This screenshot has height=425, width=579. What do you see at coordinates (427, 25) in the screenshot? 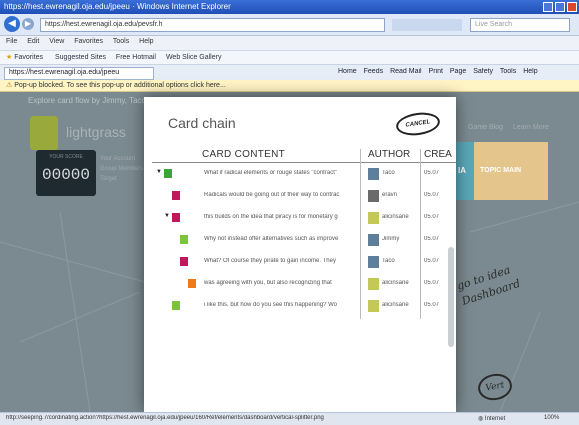
I see `address-bar-actions` at bounding box center [427, 25].